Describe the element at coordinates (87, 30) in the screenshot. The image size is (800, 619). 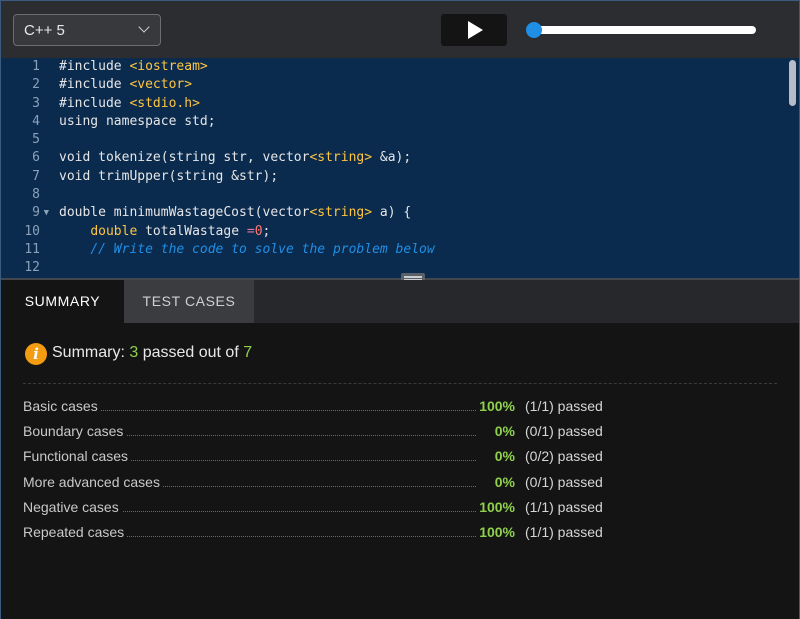
I see `language-select: C++ 5` at that location.